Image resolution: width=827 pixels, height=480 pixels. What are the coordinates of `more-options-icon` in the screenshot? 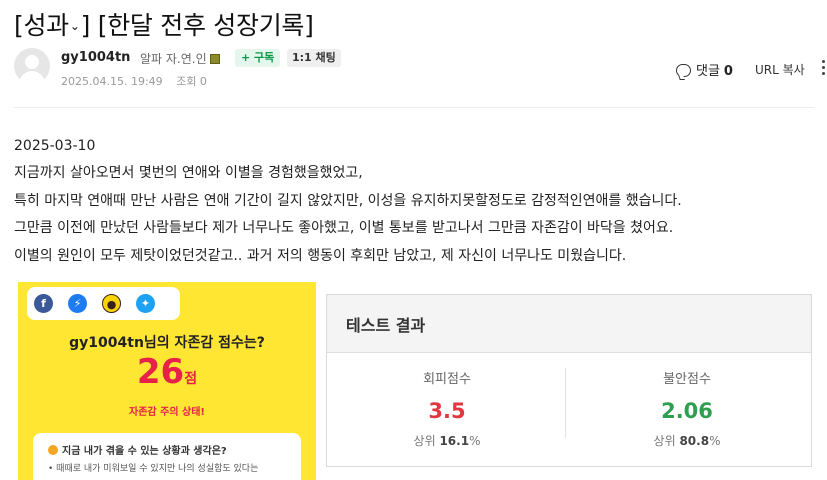 It's located at (823, 69).